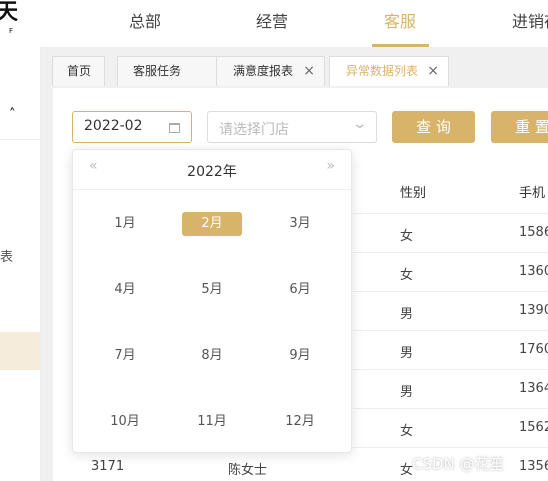 This screenshot has height=481, width=548. I want to click on nav-item-customer-service: 客服, so click(400, 20).